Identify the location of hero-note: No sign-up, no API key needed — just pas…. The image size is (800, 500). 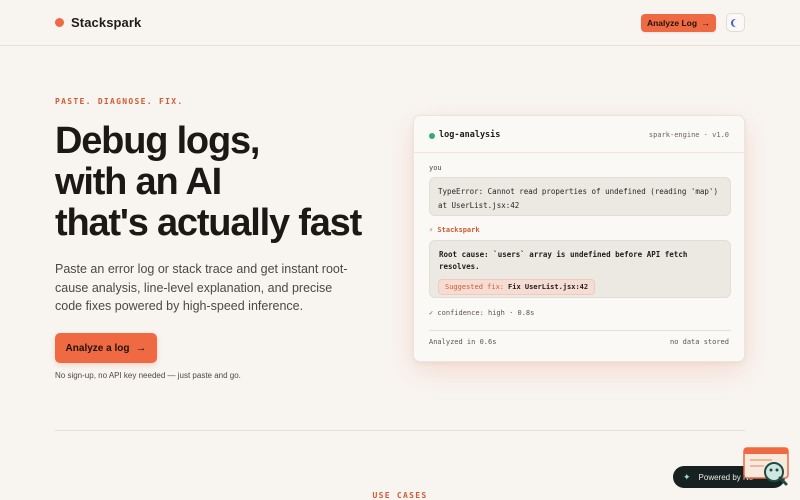
(148, 375).